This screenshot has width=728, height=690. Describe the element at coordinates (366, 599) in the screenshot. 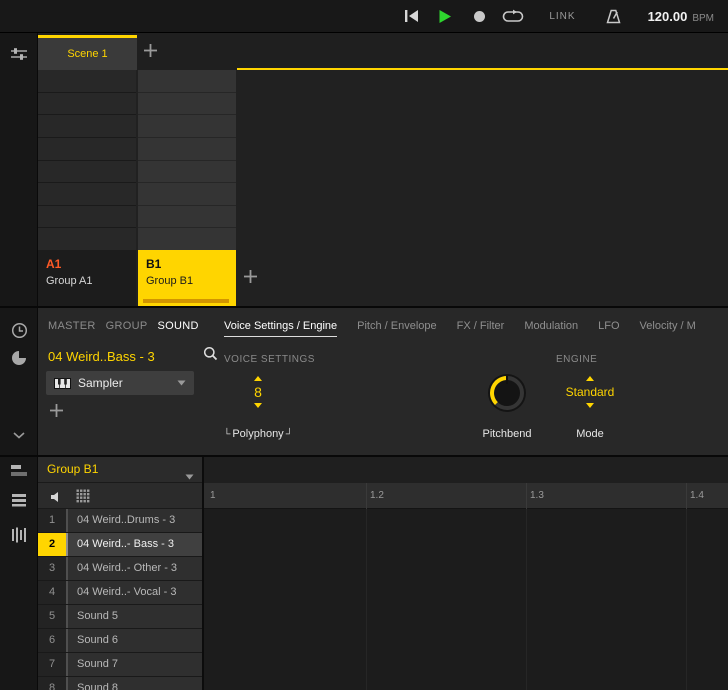

I see `grid-line` at that location.